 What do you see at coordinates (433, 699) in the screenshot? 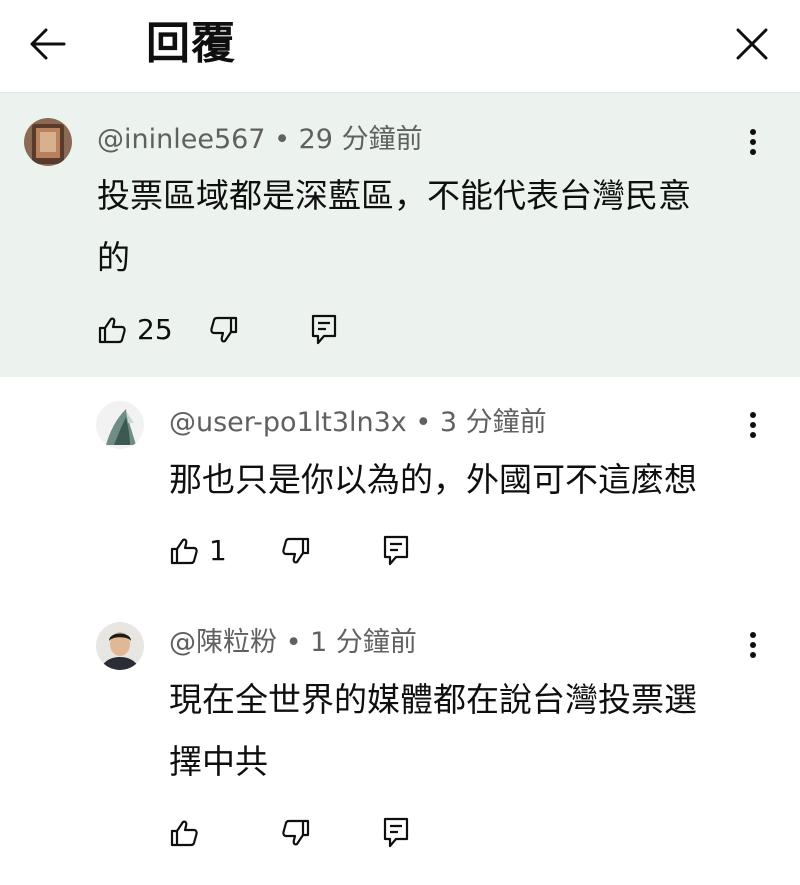
I see `comment-text-line: 現在全世界的媒體都在說台灣投票選` at bounding box center [433, 699].